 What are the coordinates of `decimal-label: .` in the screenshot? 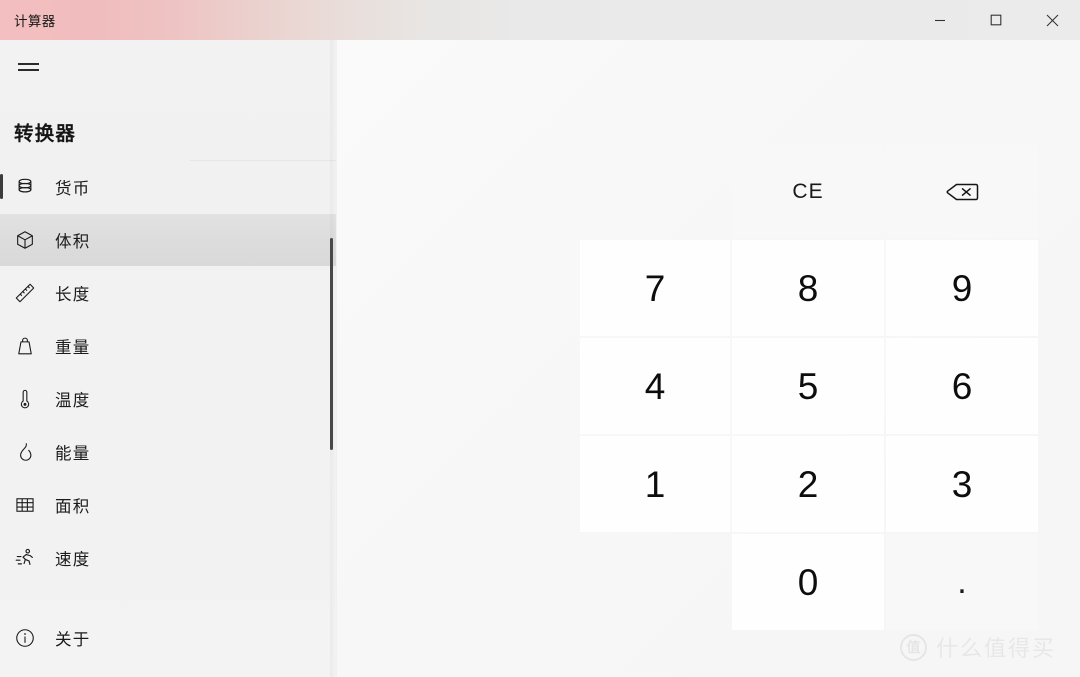 It's located at (962, 582).